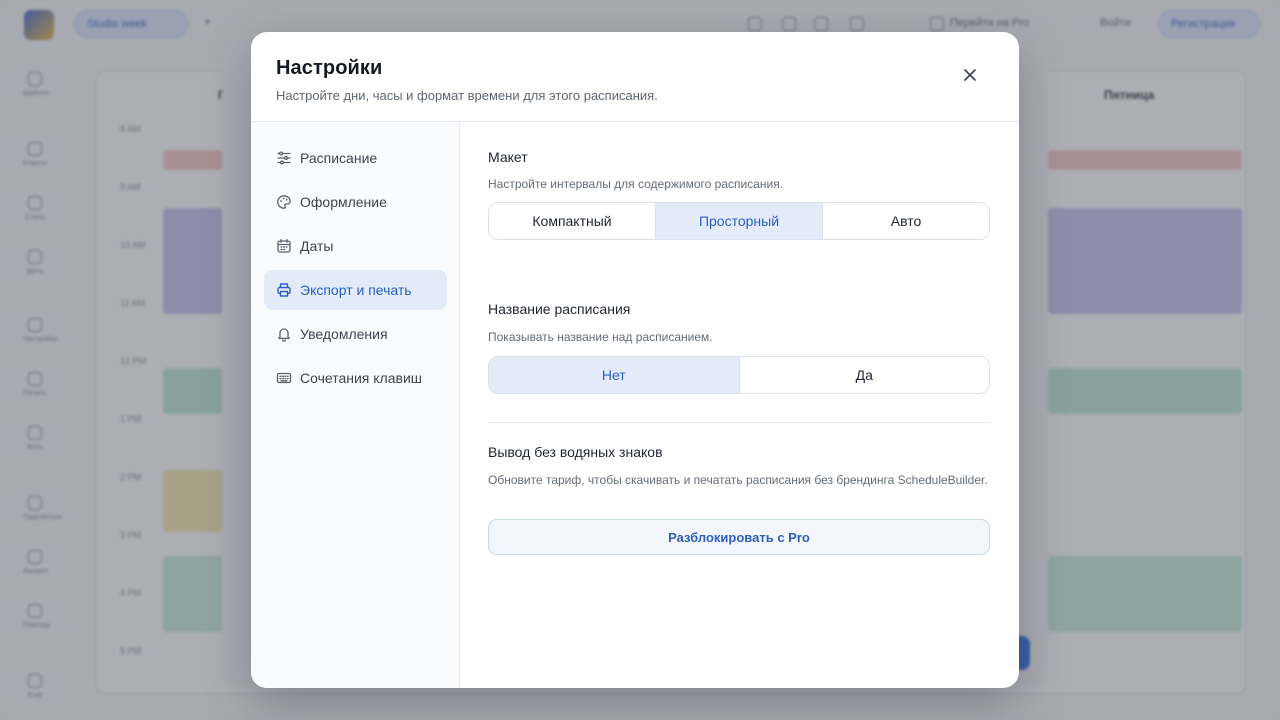 This screenshot has height=720, width=1280. Describe the element at coordinates (572, 221) in the screenshot. I see `layout-option-compact: Компактный` at that location.